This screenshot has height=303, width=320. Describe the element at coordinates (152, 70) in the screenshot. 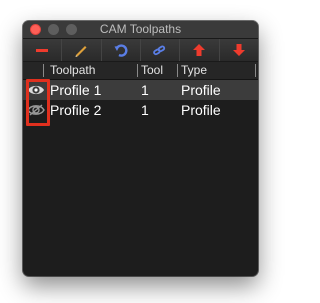

I see `column-header-tool: Tool` at that location.